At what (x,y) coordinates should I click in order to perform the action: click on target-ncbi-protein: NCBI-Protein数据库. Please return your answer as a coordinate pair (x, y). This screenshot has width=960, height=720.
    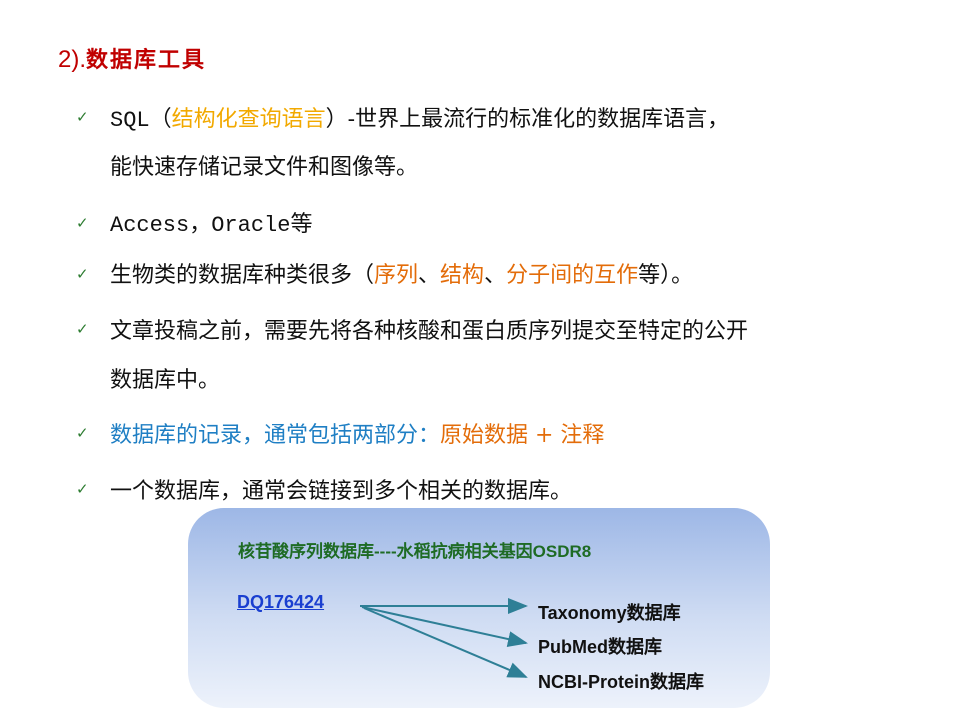
    Looking at the image, I should click on (621, 681).